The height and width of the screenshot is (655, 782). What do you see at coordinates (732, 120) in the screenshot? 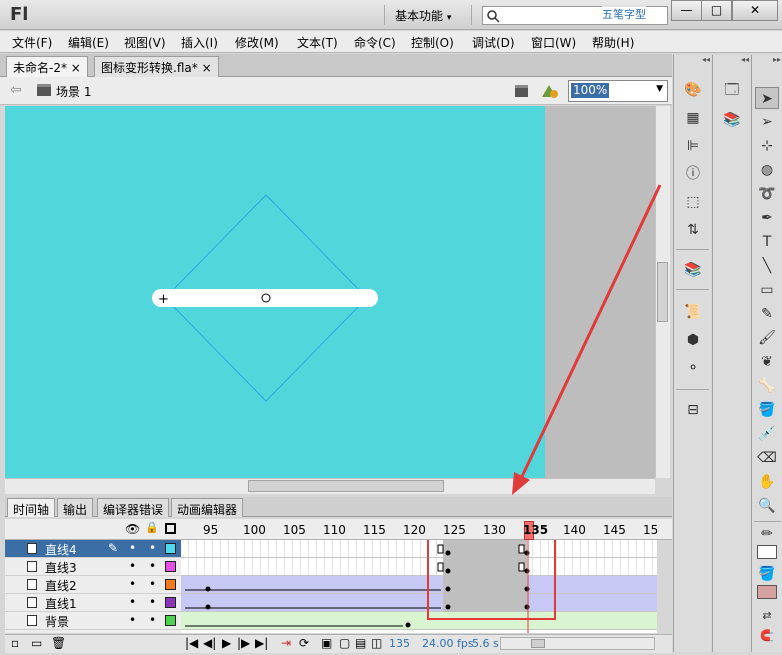
I see `library-icon: 📚` at bounding box center [732, 120].